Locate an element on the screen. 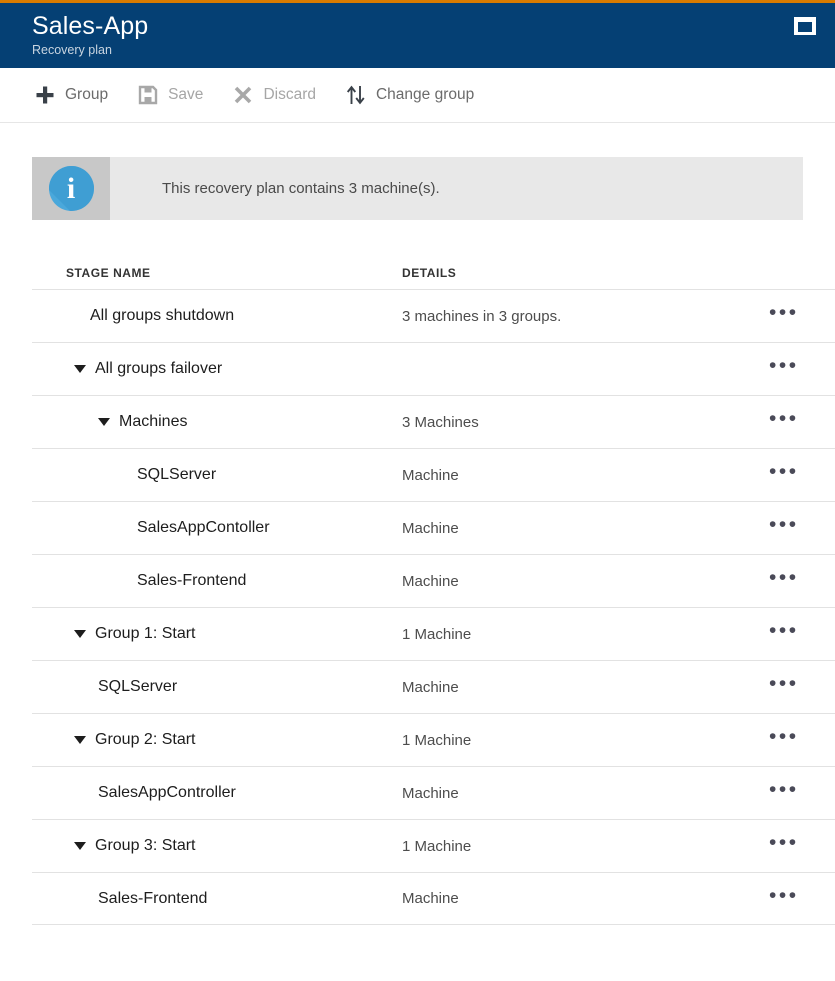  cell-stage-name: SalesAppContoller is located at coordinates (217, 528).